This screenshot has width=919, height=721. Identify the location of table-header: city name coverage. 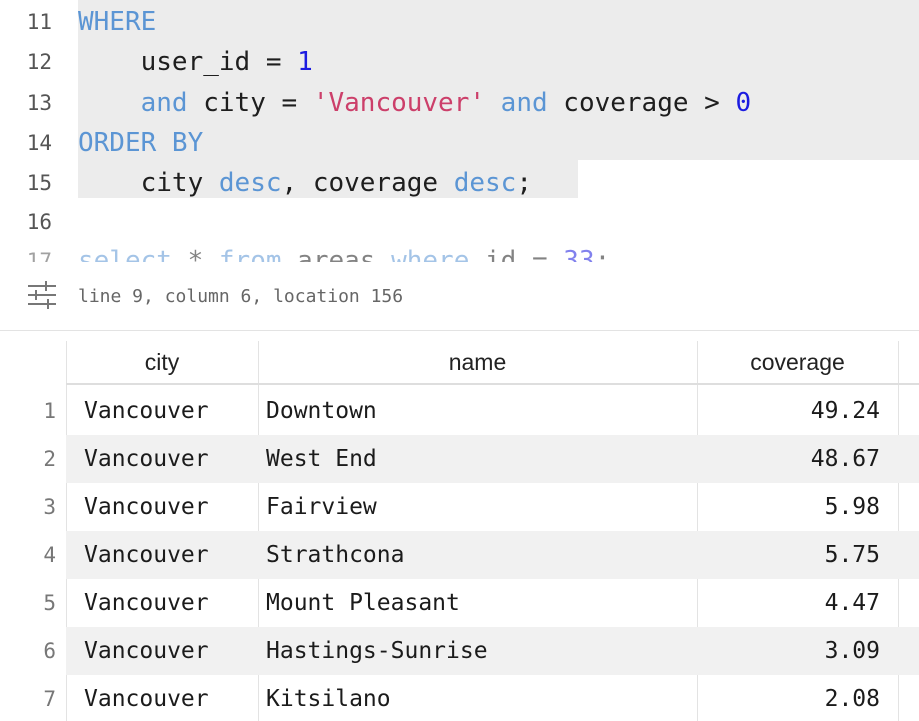
(492, 363).